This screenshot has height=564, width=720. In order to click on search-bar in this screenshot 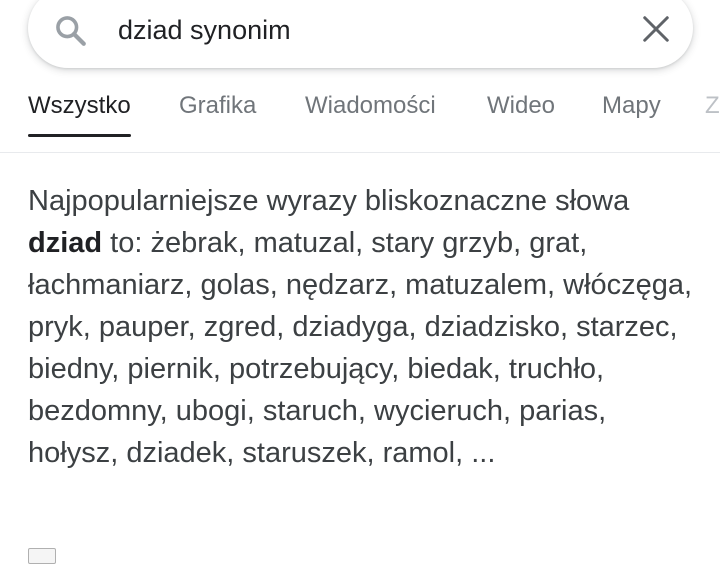, I will do `click(360, 34)`.